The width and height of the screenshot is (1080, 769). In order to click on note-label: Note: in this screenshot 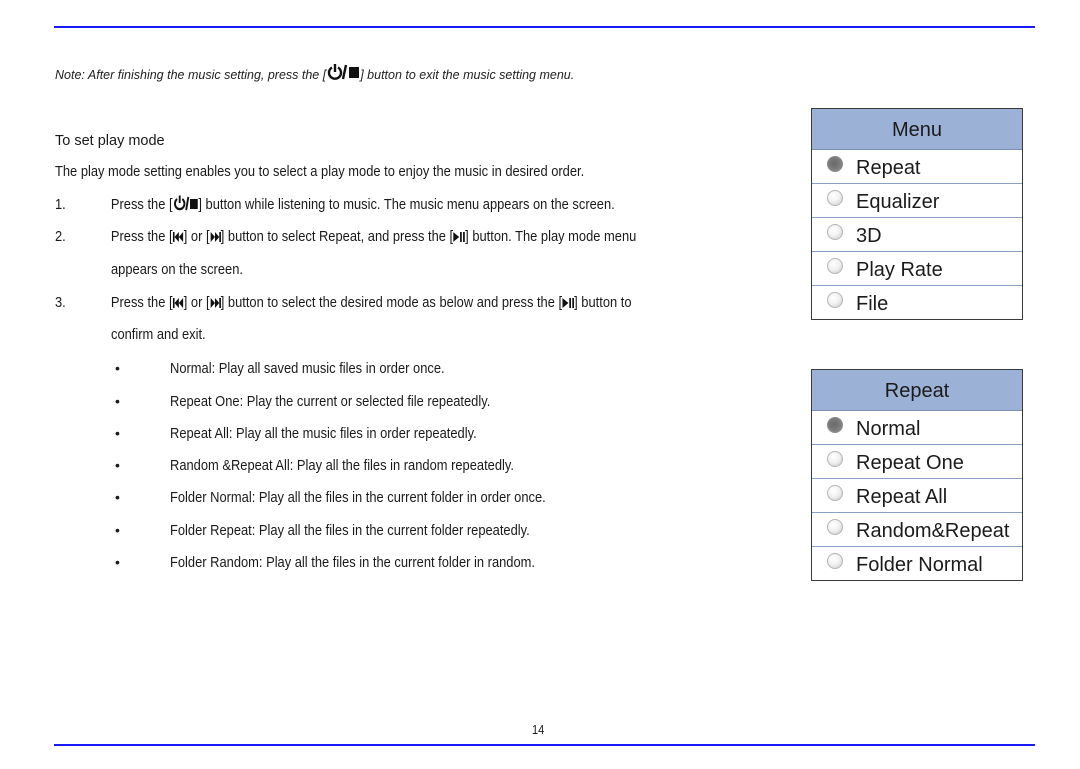, I will do `click(70, 75)`.